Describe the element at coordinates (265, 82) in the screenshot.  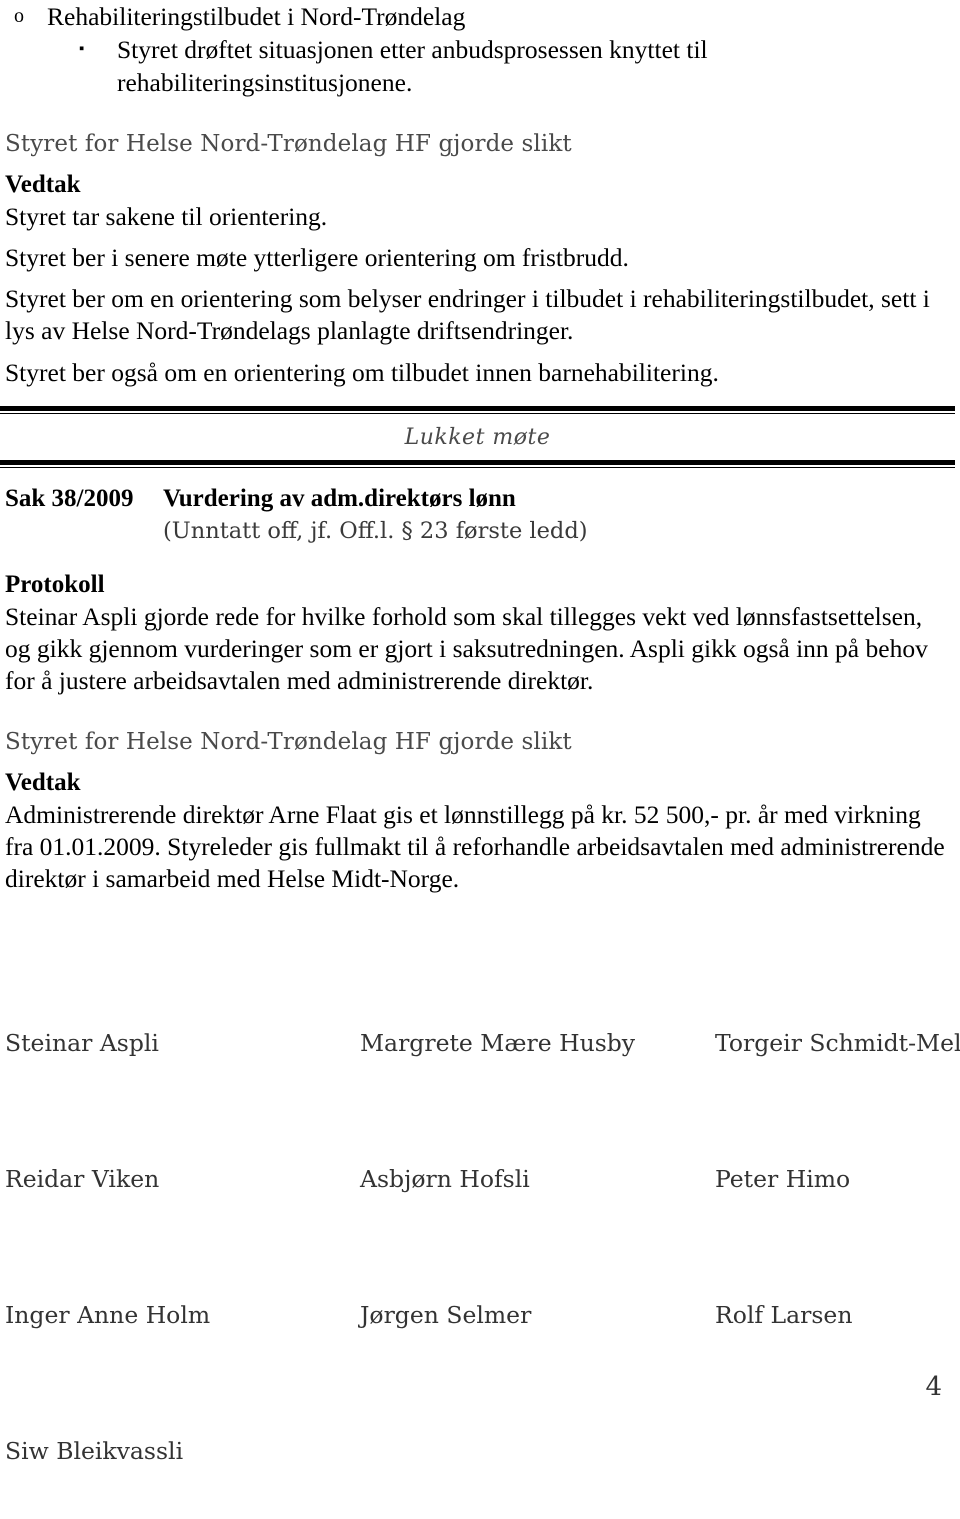
I see `list-item-label-line2: rehabiliteringsinstitusjonene.` at that location.